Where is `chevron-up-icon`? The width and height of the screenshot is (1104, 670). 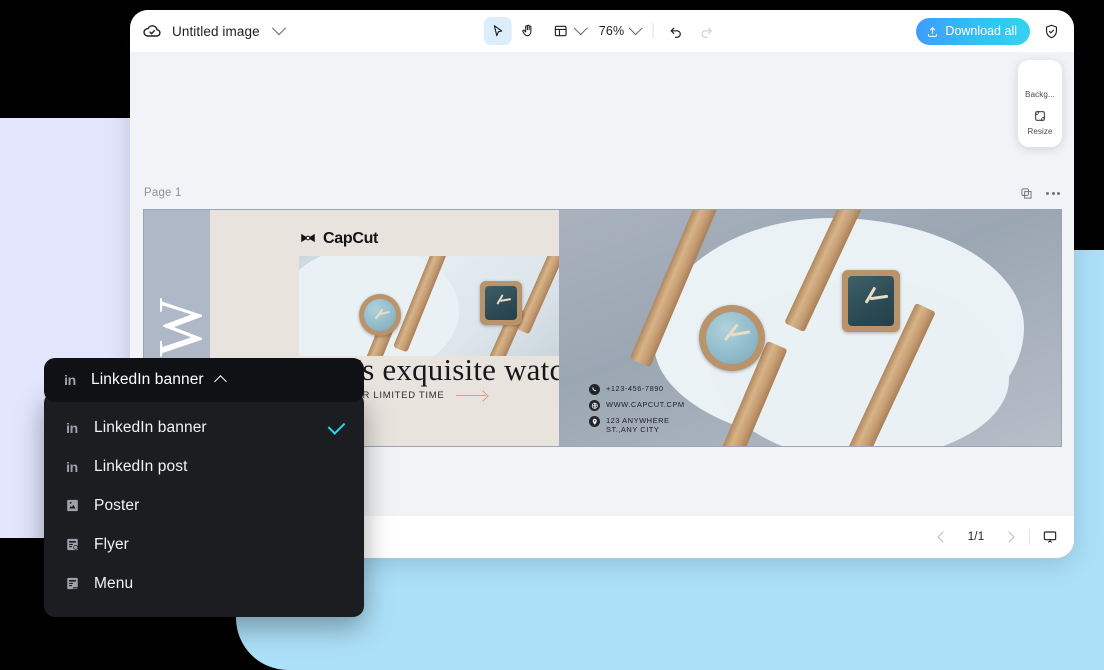 chevron-up-icon is located at coordinates (220, 381).